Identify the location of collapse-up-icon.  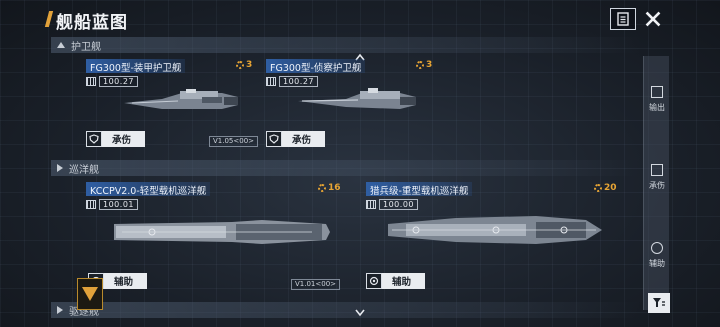
(61, 45).